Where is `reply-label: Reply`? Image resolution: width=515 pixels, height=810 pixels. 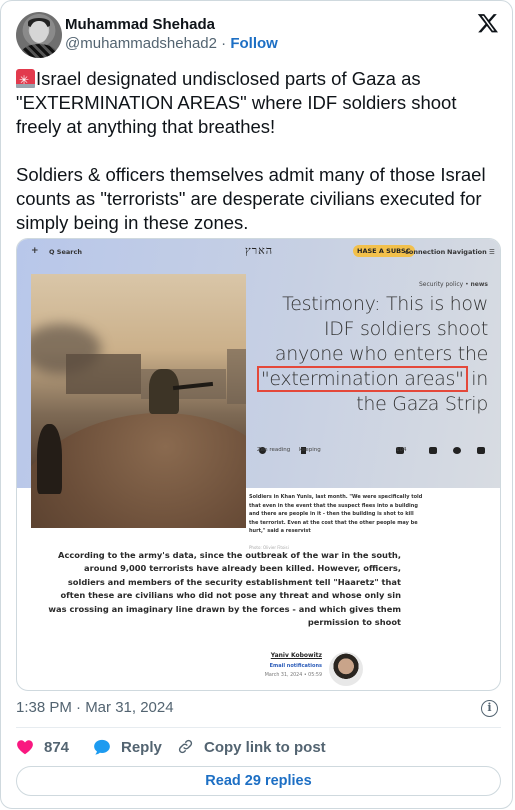
reply-label: Reply is located at coordinates (141, 747).